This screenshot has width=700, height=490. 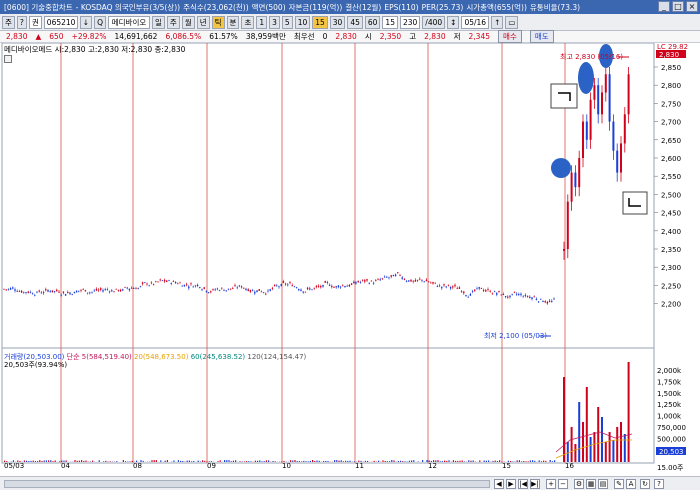 What do you see at coordinates (453, 22) in the screenshot?
I see `spin-icon: ↕` at bounding box center [453, 22].